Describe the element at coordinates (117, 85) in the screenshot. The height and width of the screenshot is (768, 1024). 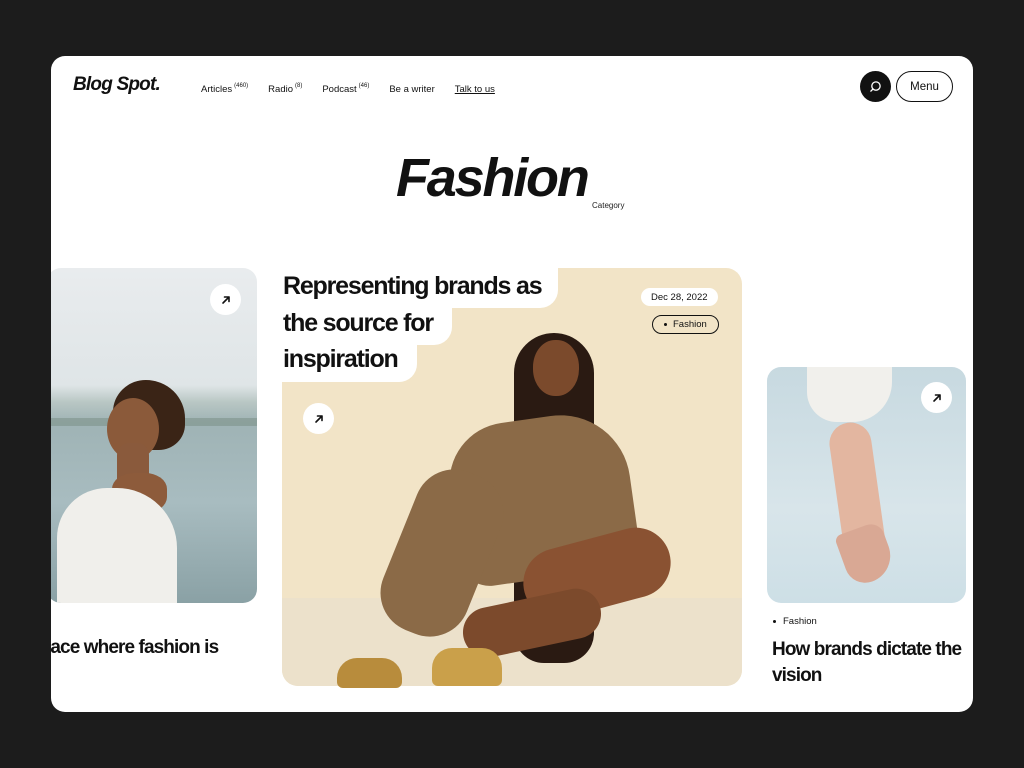
I see `site-logo: Blog Spot.` at that location.